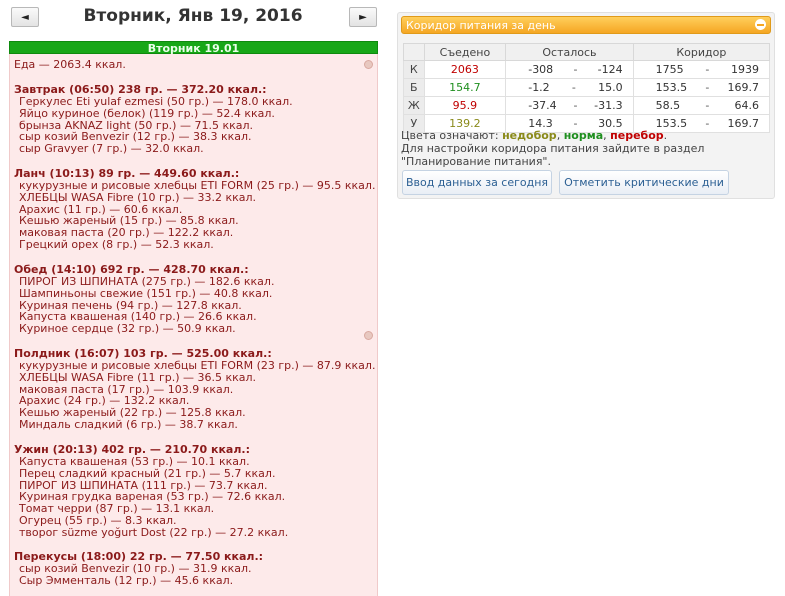 Image resolution: width=785 pixels, height=596 pixels. I want to click on panel-header: Коридор питания за день, so click(586, 25).